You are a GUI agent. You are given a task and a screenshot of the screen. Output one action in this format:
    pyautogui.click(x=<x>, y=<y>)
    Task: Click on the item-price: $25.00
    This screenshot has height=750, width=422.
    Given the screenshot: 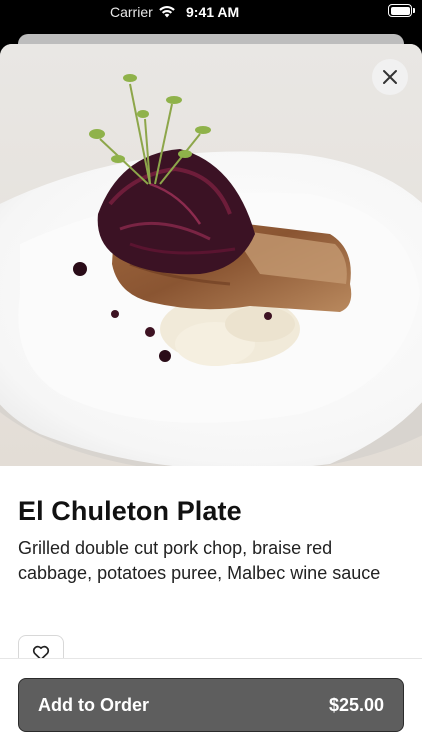 What is the action you would take?
    pyautogui.click(x=356, y=705)
    